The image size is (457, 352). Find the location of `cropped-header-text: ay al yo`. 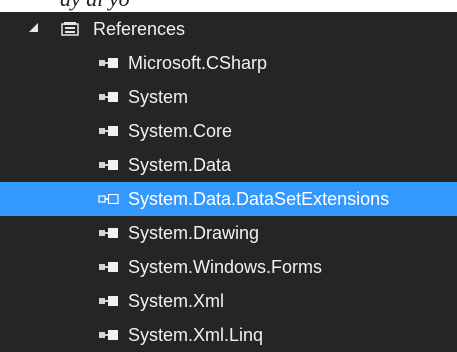

cropped-header-text: ay al yo is located at coordinates (95, 6).